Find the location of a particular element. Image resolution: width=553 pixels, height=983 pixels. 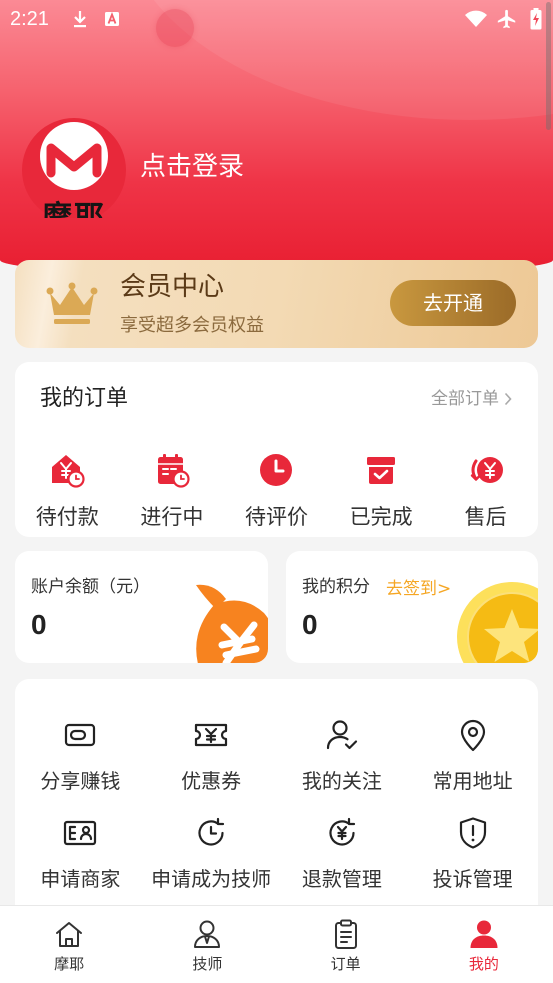

nav-tab-home: 摩耶 is located at coordinates (69, 944).